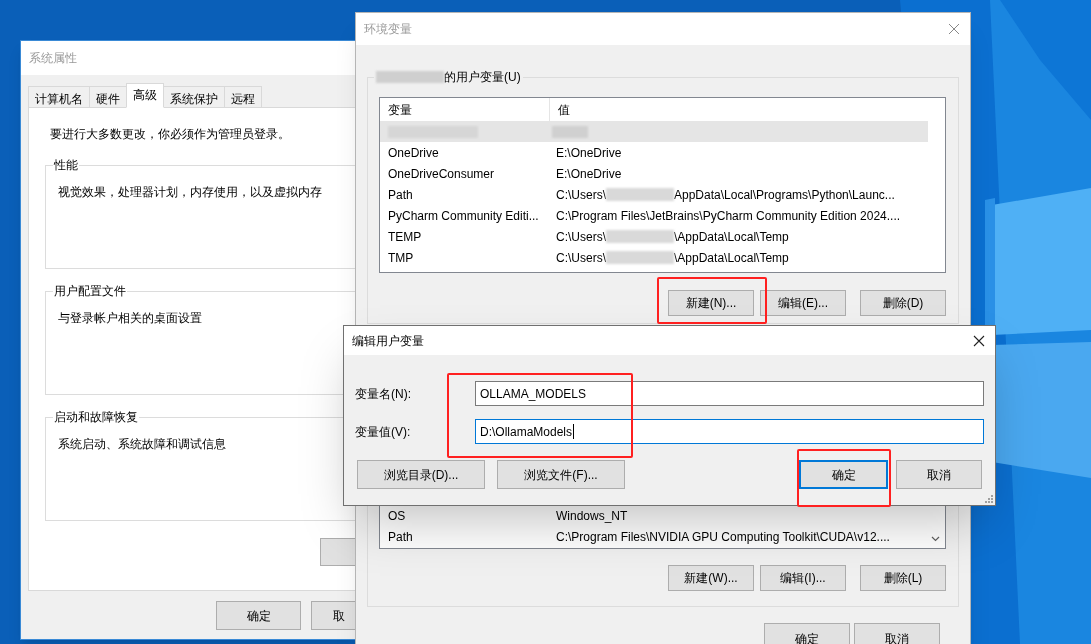  I want to click on group-legend: 用户配置文件, so click(90, 291).